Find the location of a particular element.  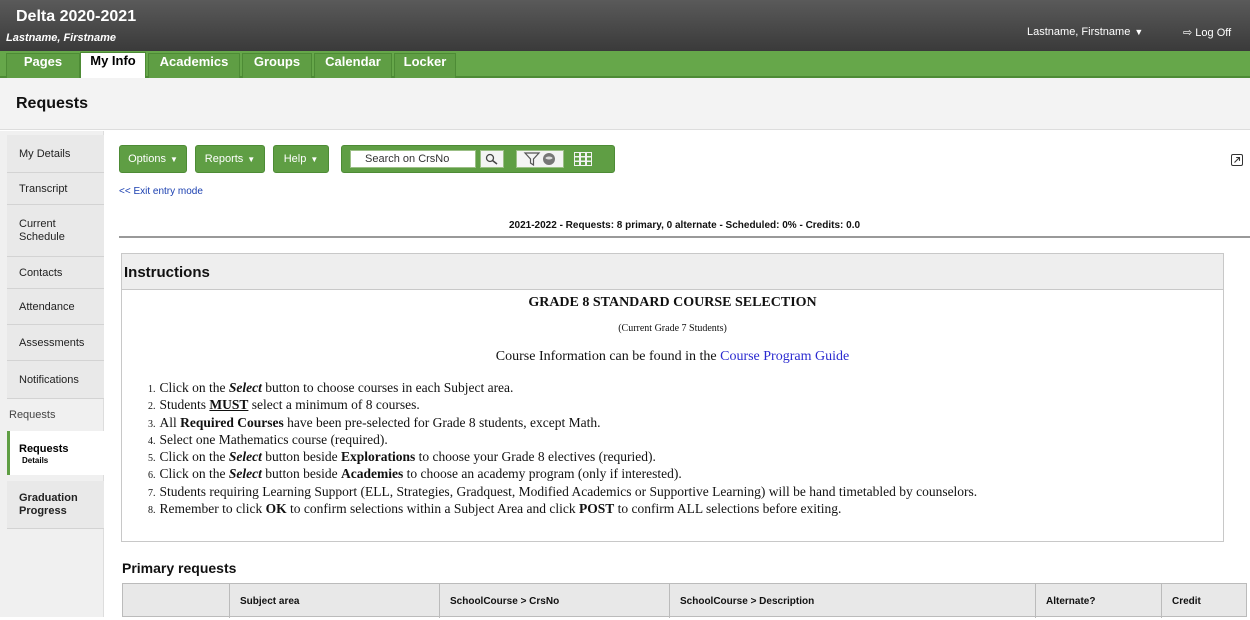

step-text: Remember to click is located at coordinates (212, 509).